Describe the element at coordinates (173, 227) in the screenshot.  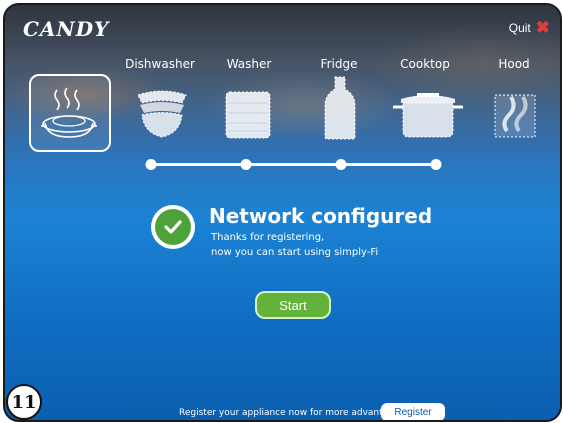
I see `checkmark-icon` at that location.